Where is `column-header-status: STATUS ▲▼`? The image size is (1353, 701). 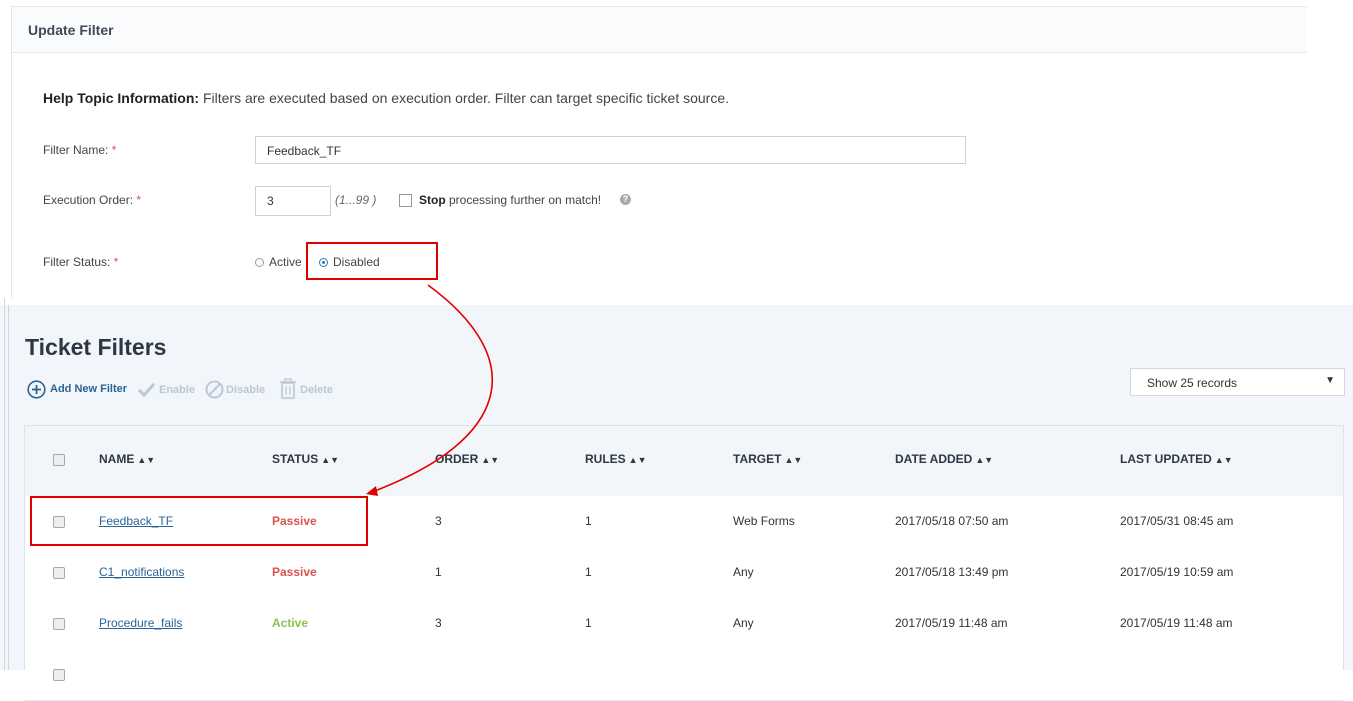 column-header-status: STATUS ▲▼ is located at coordinates (305, 459).